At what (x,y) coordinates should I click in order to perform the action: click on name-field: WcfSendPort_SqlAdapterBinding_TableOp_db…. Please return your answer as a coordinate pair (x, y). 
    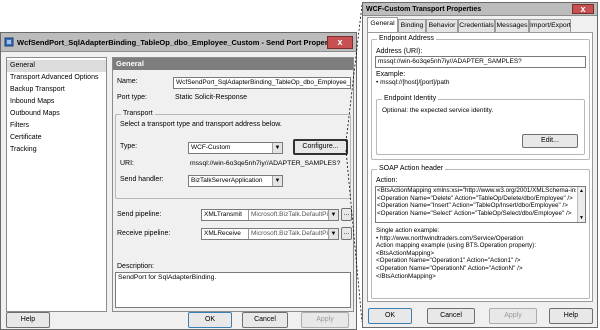
    Looking at the image, I should click on (262, 83).